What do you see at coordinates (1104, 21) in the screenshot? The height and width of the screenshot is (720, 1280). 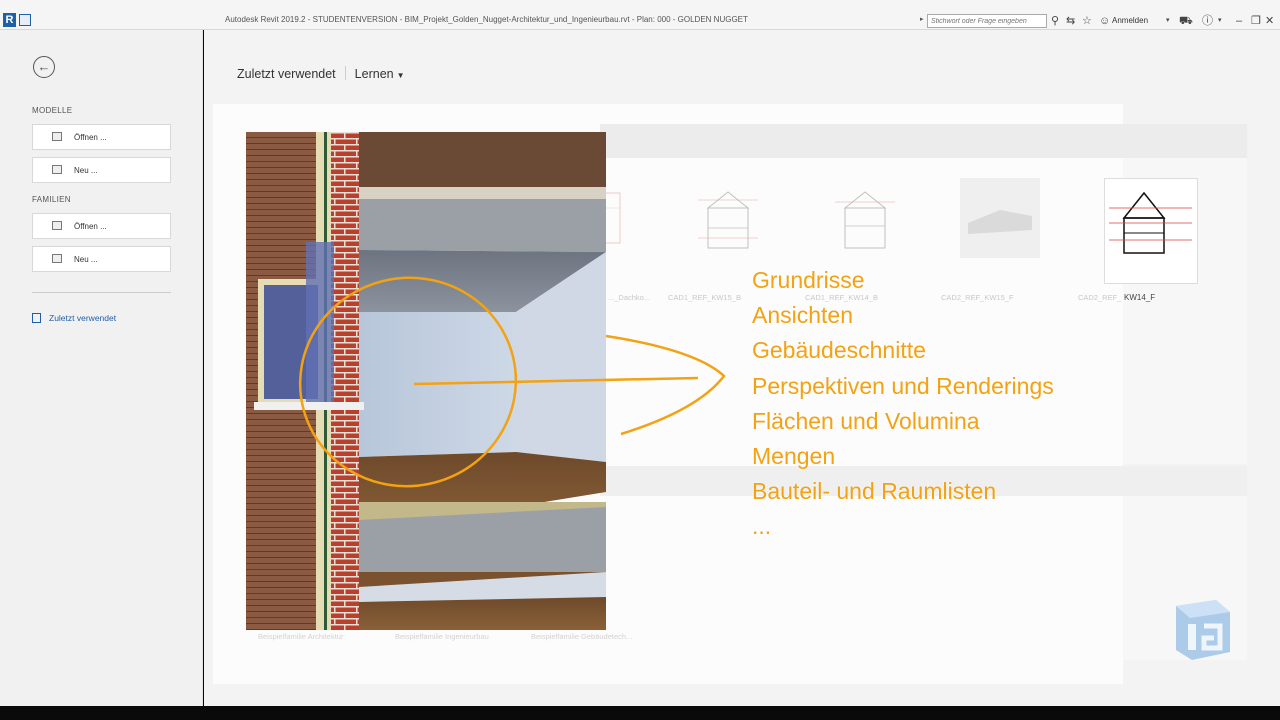 I see `user-icon: ☺` at bounding box center [1104, 21].